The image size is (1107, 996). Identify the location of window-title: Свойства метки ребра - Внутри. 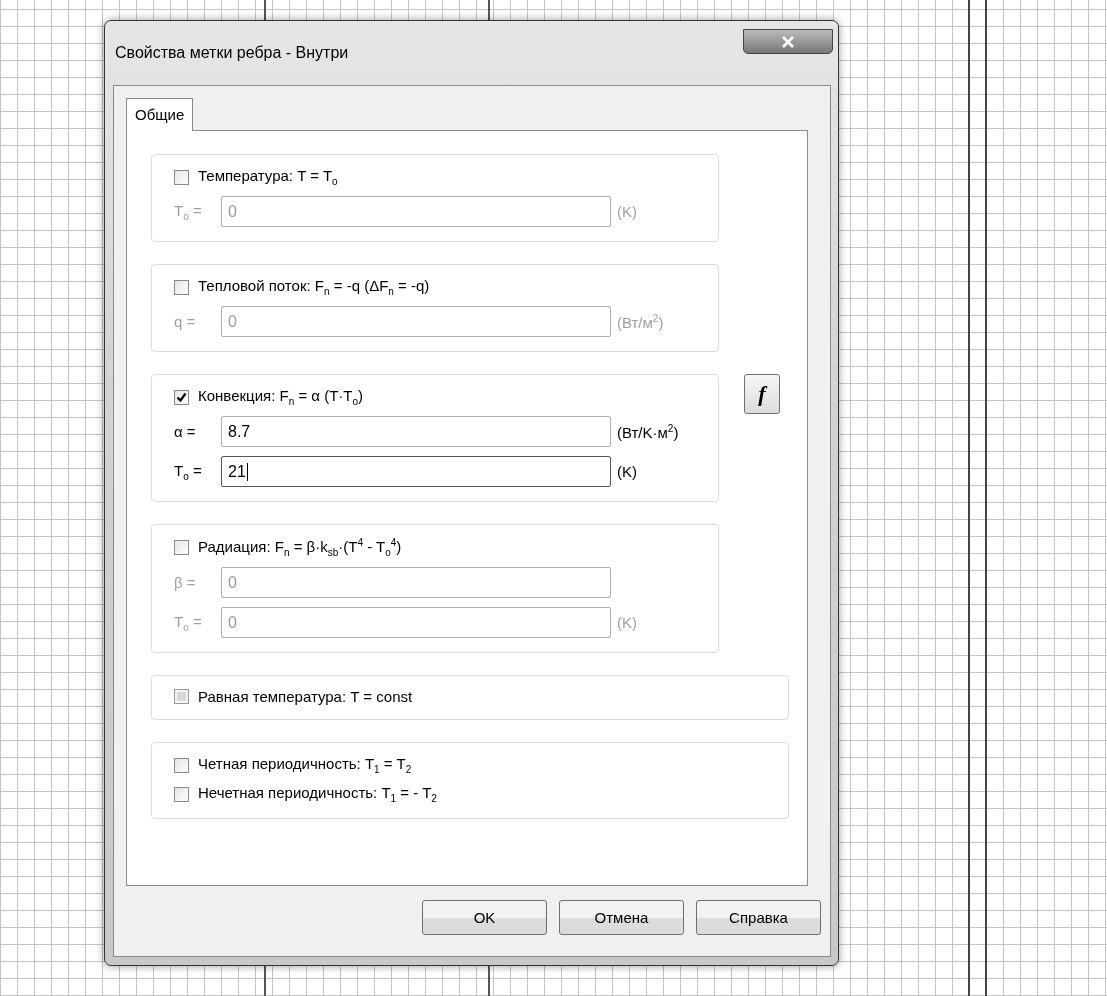
(232, 53).